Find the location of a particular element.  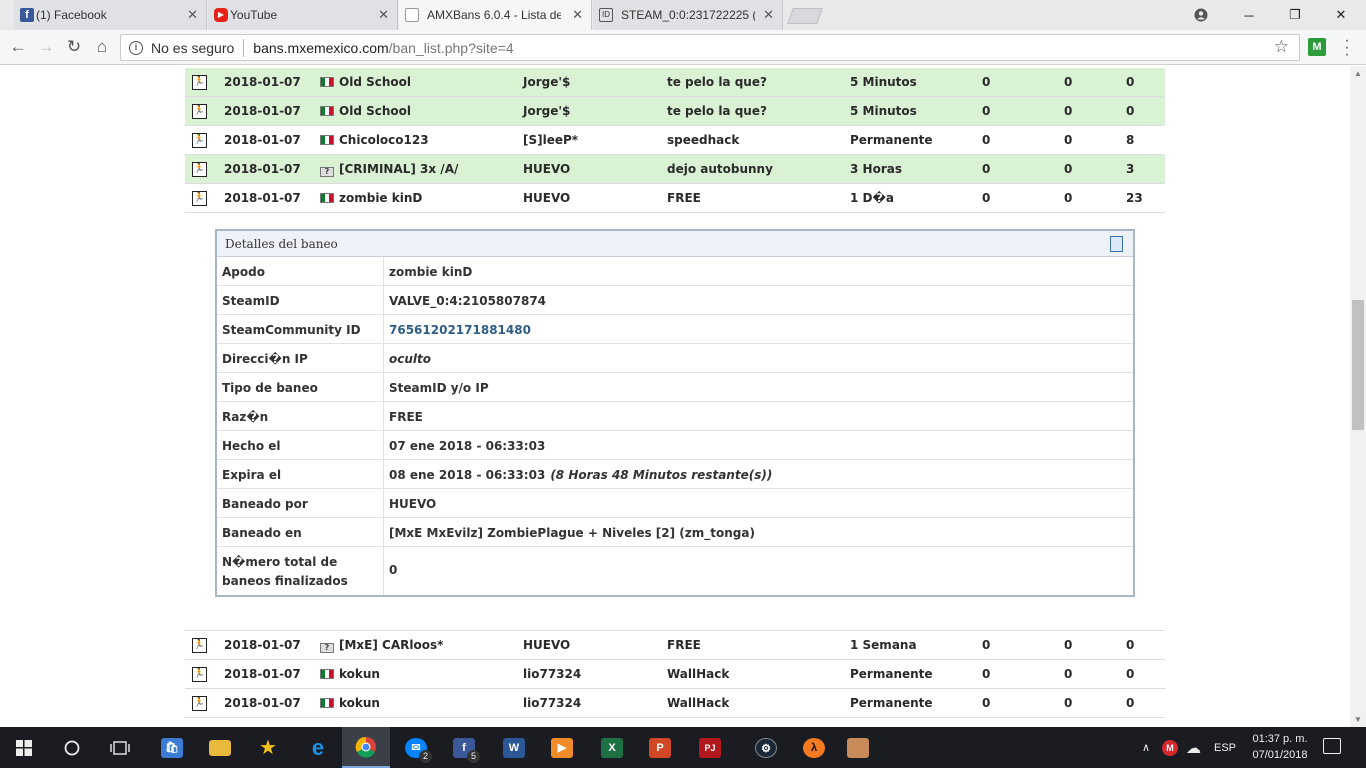

reload-icon: ↻ is located at coordinates (74, 47).